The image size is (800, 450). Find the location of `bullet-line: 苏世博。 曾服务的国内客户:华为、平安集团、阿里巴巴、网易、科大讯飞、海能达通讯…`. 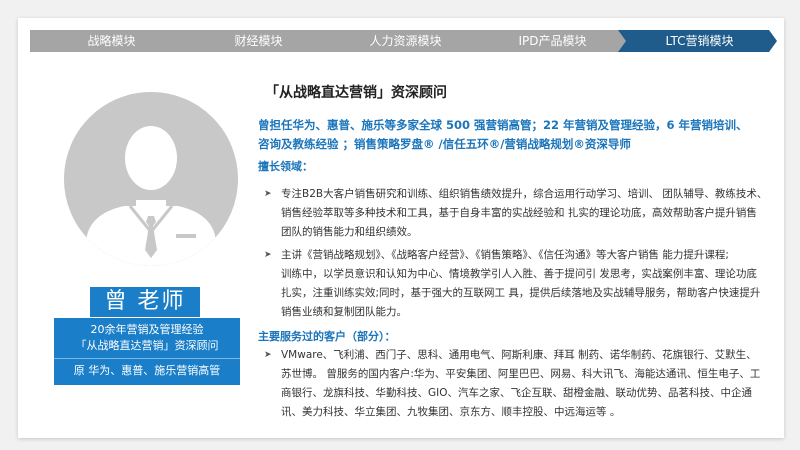

bullet-line: 苏世博。 曾服务的国内客户:华为、平安集团、阿里巴巴、网易、科大讯飞、海能达通讯… is located at coordinates (521, 374).